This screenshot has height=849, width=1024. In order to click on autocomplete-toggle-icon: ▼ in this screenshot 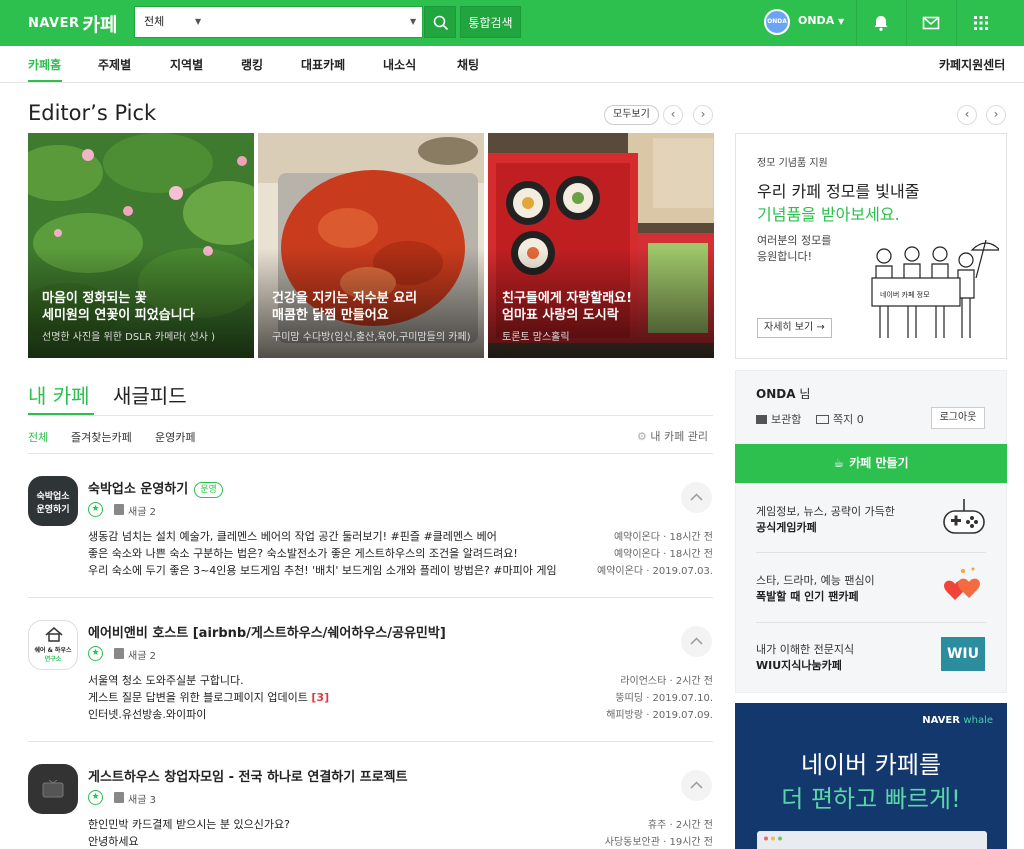, I will do `click(413, 22)`.